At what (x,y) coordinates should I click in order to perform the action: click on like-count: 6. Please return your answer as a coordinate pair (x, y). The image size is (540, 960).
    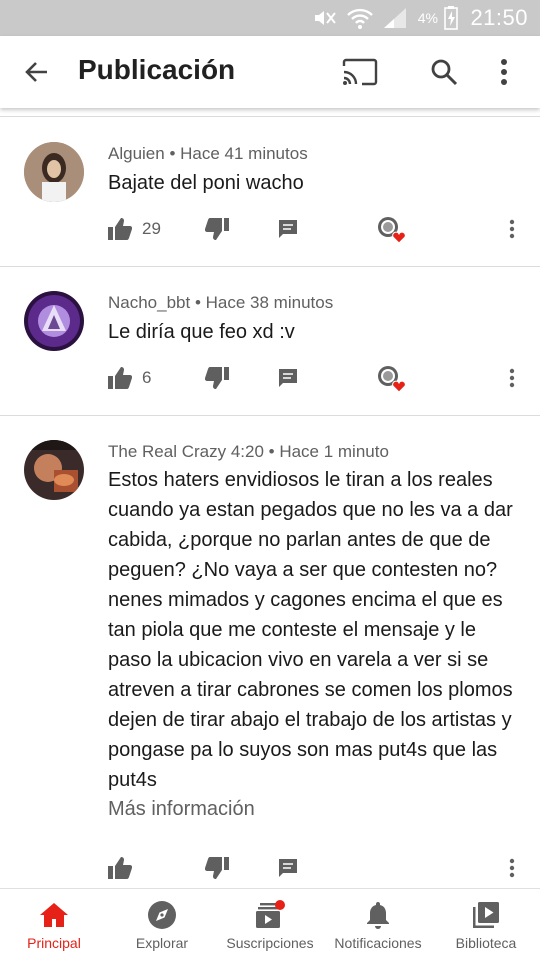
    Looking at the image, I should click on (147, 377).